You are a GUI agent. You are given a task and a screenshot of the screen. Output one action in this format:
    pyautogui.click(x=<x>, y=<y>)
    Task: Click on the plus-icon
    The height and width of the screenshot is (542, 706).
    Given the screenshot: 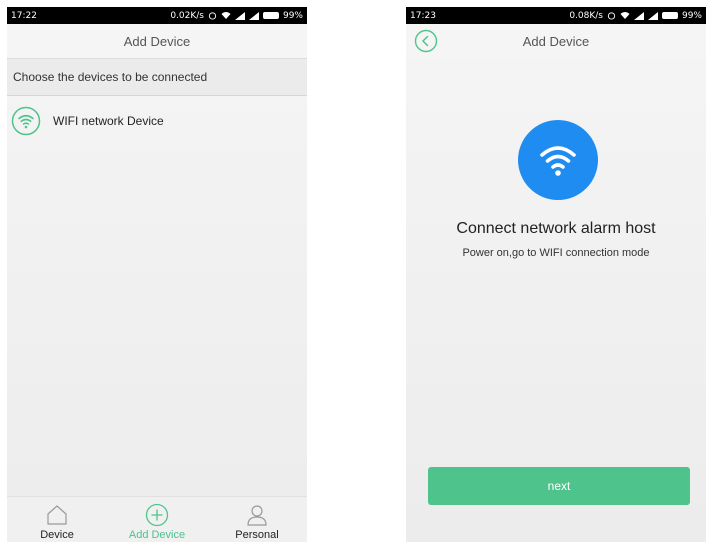 What is the action you would take?
    pyautogui.click(x=157, y=515)
    